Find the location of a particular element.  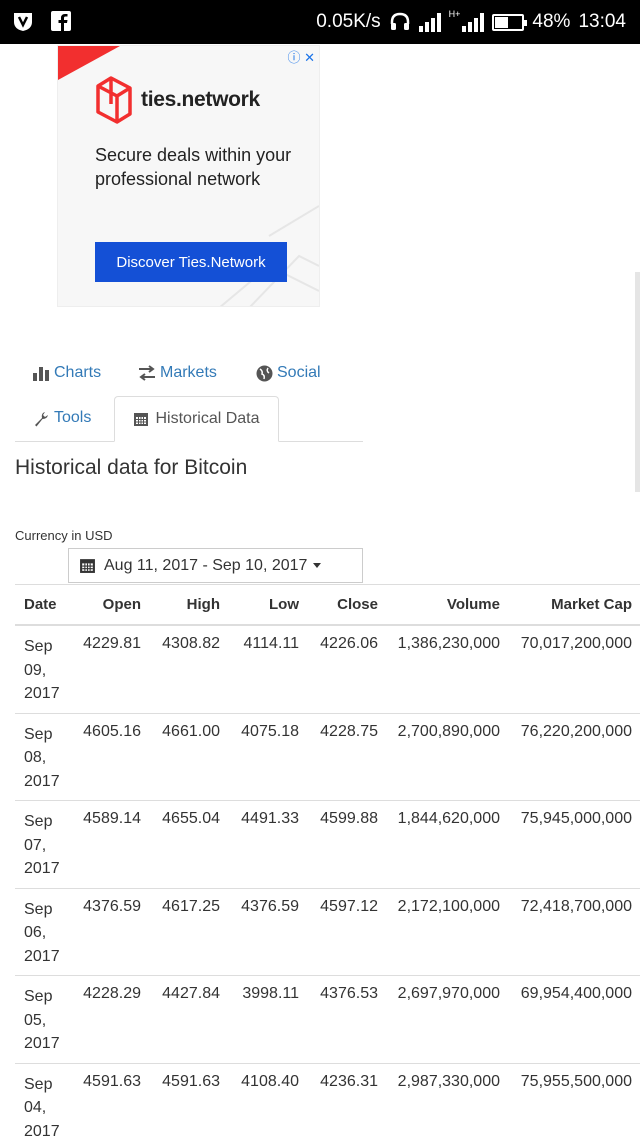

tab-charts-label: Charts is located at coordinates (78, 372).